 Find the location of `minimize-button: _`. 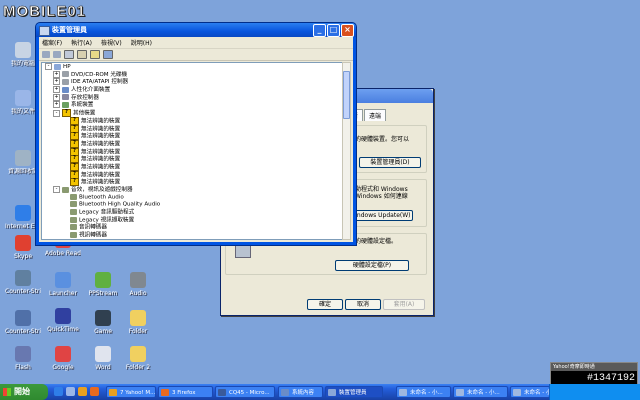

minimize-button: _ is located at coordinates (319, 30).